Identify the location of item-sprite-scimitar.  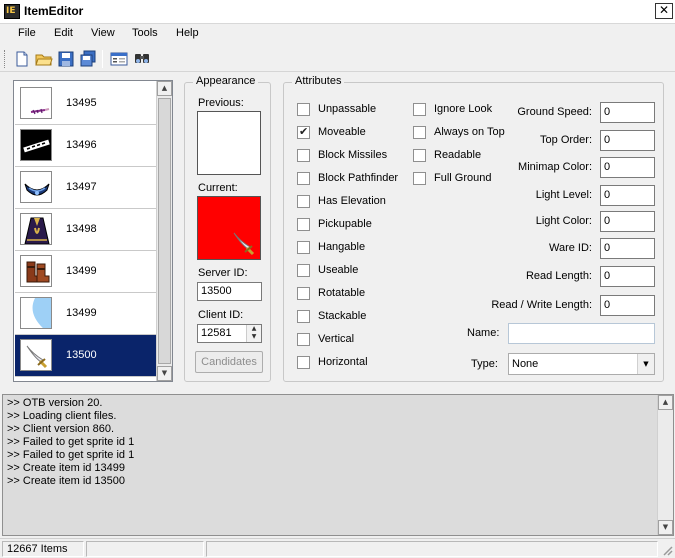
(36, 355).